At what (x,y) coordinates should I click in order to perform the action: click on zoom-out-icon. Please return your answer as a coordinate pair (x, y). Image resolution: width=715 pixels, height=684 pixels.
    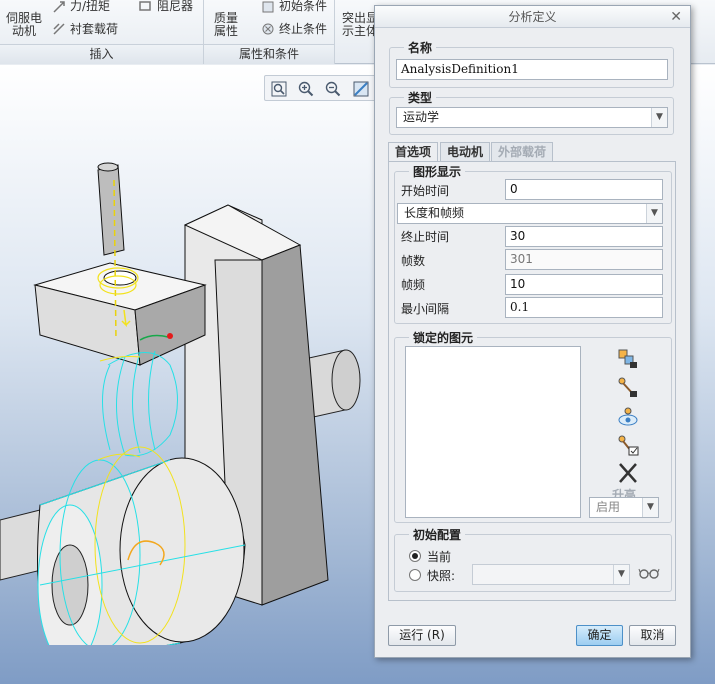
    Looking at the image, I should click on (333, 89).